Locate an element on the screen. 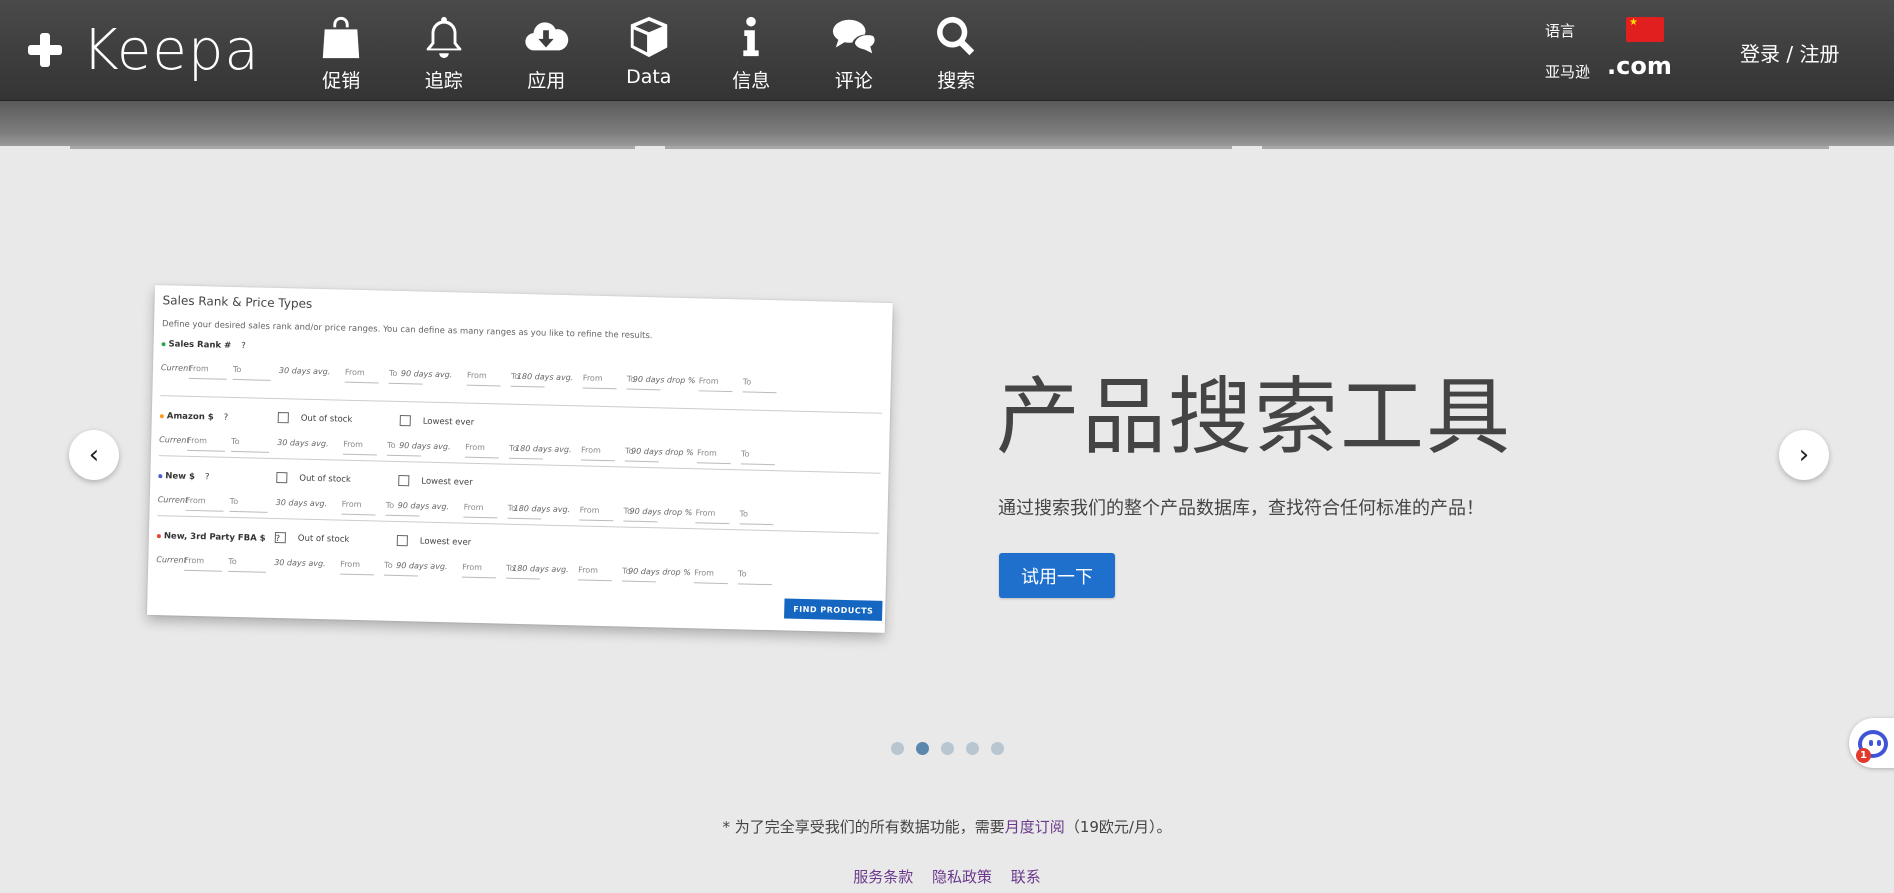  privacy-policy-link: 隐私政策 is located at coordinates (962, 877).